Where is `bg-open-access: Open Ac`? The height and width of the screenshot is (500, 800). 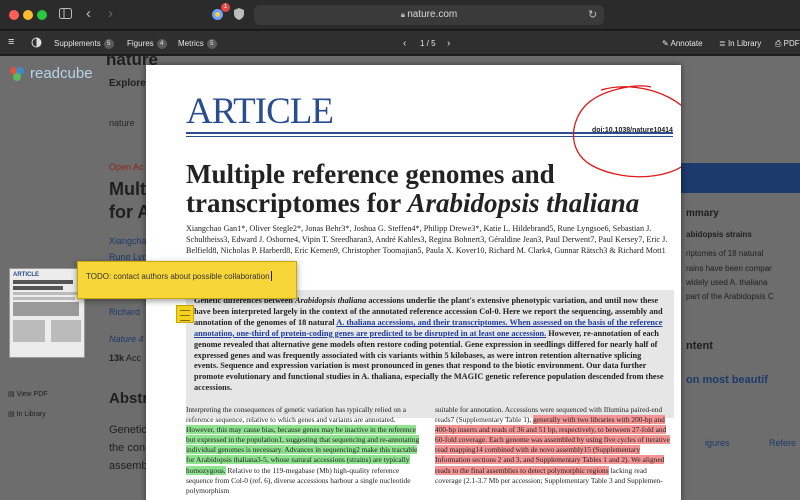
bg-open-access: Open Ac is located at coordinates (126, 167).